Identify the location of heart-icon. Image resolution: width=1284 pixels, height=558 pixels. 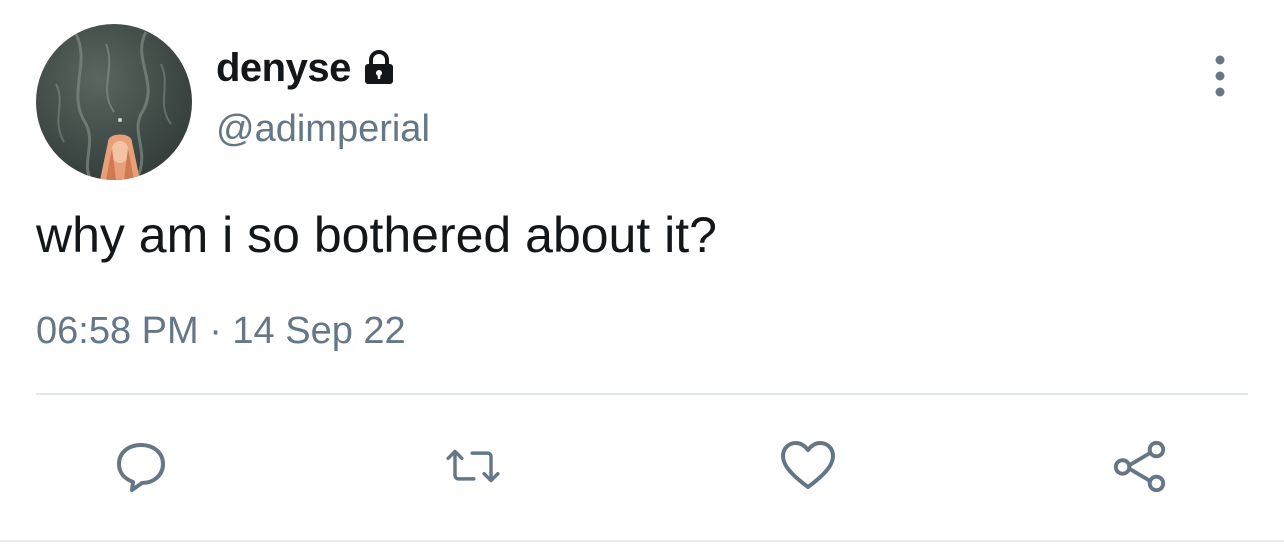
(808, 465).